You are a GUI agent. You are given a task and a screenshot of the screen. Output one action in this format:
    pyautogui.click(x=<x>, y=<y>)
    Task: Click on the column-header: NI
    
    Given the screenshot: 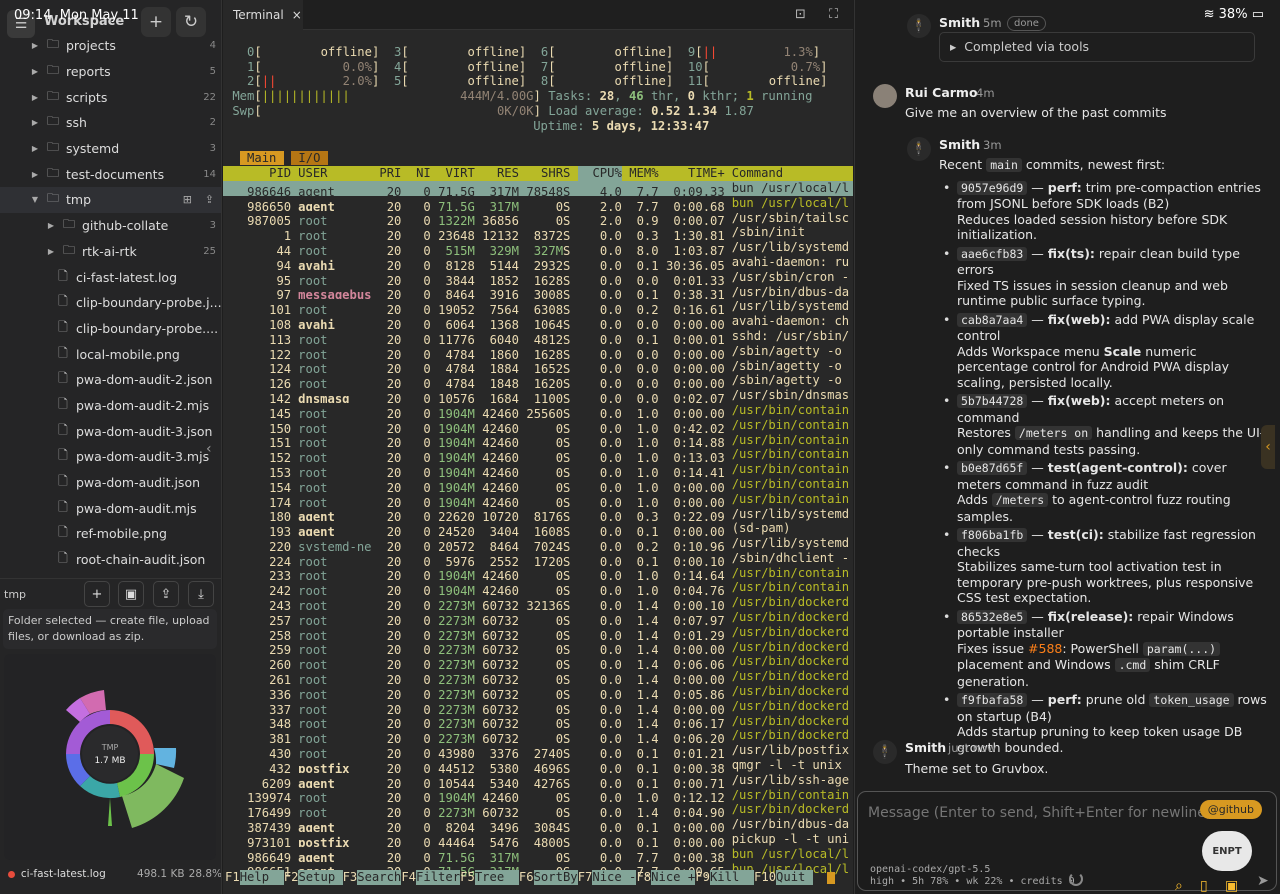 What is the action you would take?
    pyautogui.click(x=416, y=173)
    